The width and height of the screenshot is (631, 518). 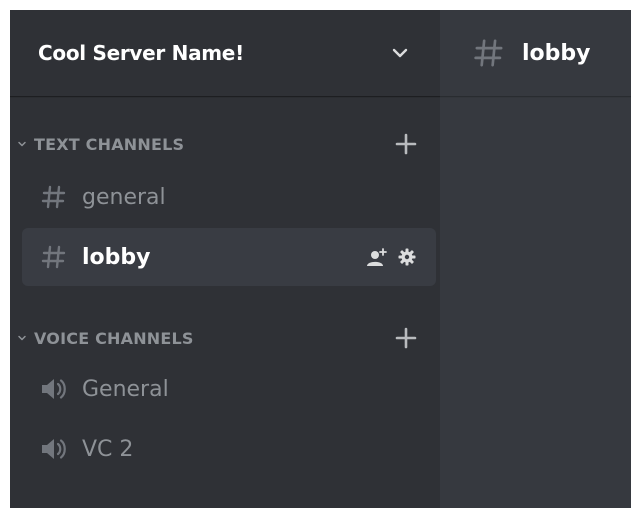 What do you see at coordinates (141, 53) in the screenshot?
I see `server-name: Cool Server Name!` at bounding box center [141, 53].